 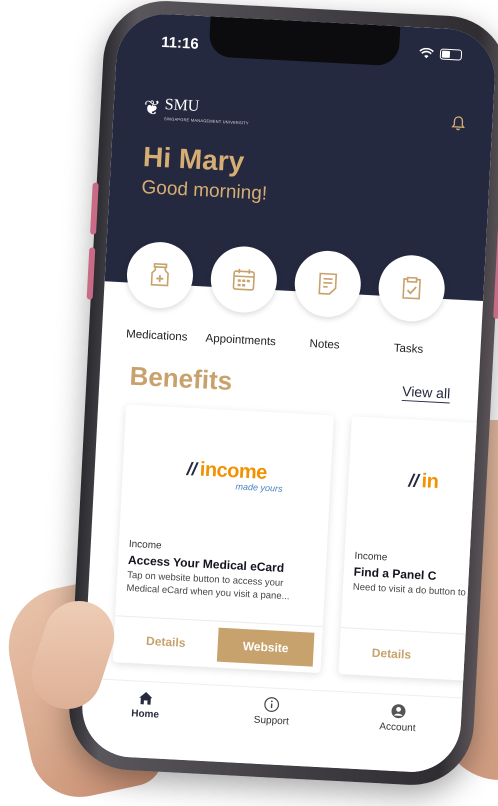 I want to click on greeting-name: Hi Mary, so click(x=194, y=159).